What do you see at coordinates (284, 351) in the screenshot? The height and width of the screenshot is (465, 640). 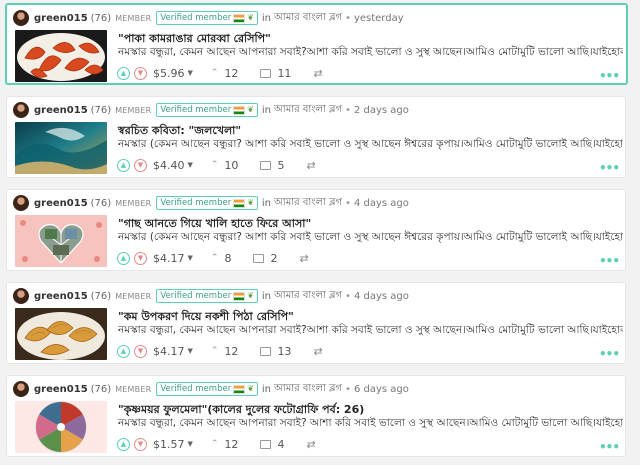 I see `comment-count: 13` at bounding box center [284, 351].